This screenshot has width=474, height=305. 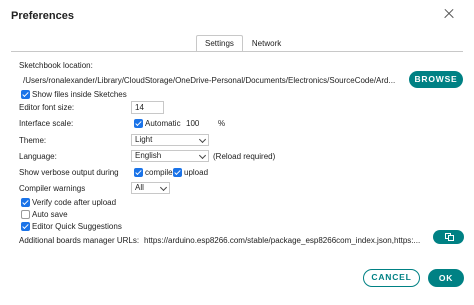 What do you see at coordinates (170, 140) in the screenshot?
I see `theme-select: Light` at bounding box center [170, 140].